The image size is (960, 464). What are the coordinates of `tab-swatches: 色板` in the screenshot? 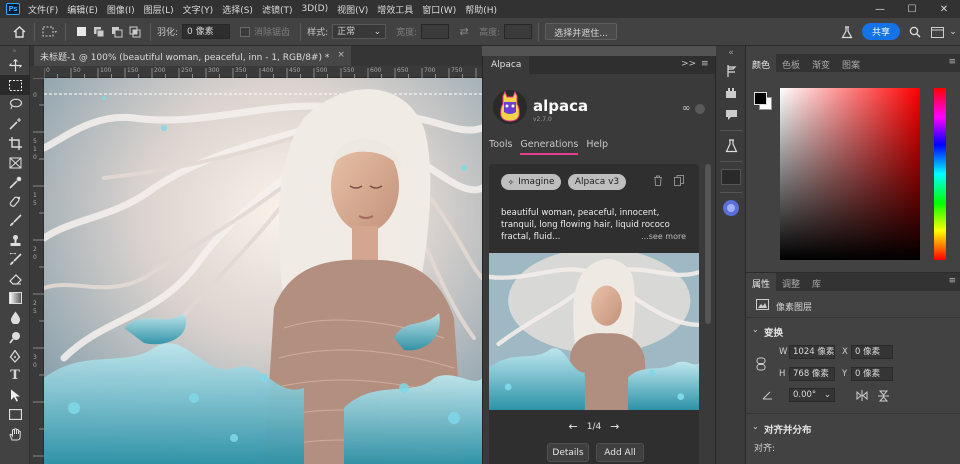 It's located at (791, 63).